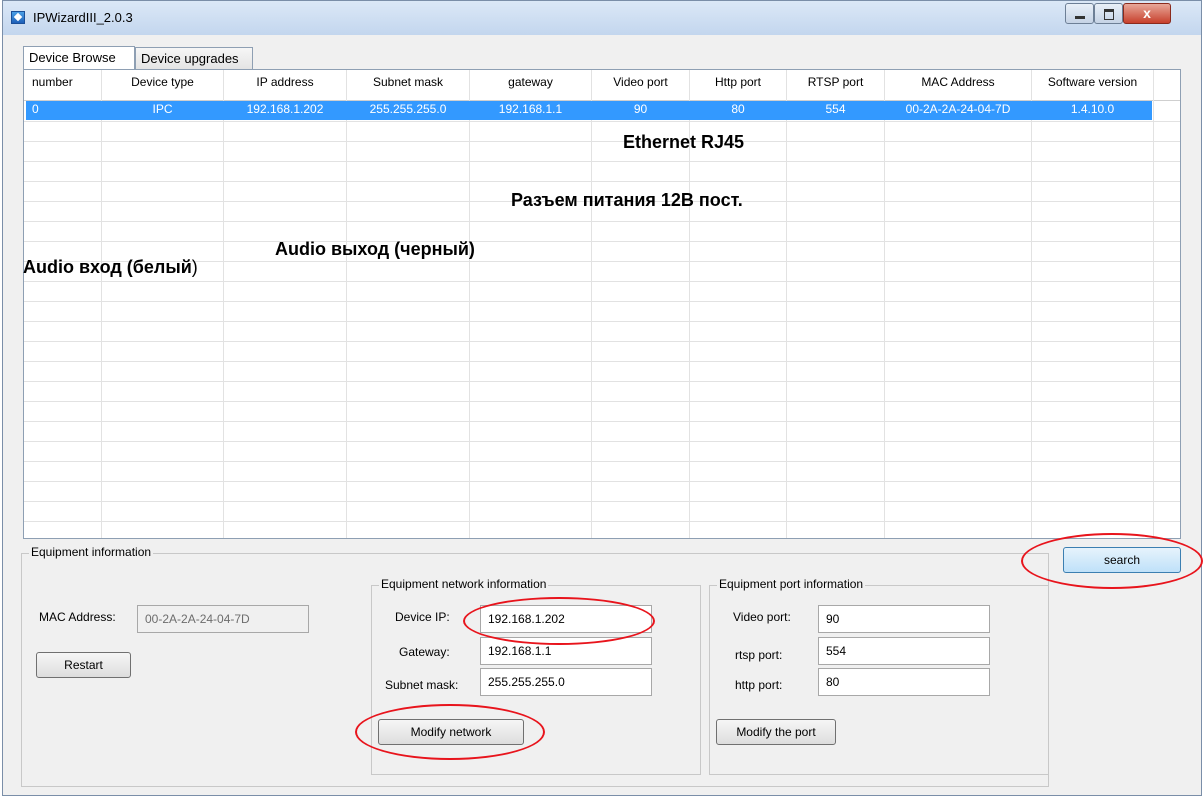  Describe the element at coordinates (958, 109) in the screenshot. I see `cell-mac-address: 00-2A-2A-24-04-7D` at that location.